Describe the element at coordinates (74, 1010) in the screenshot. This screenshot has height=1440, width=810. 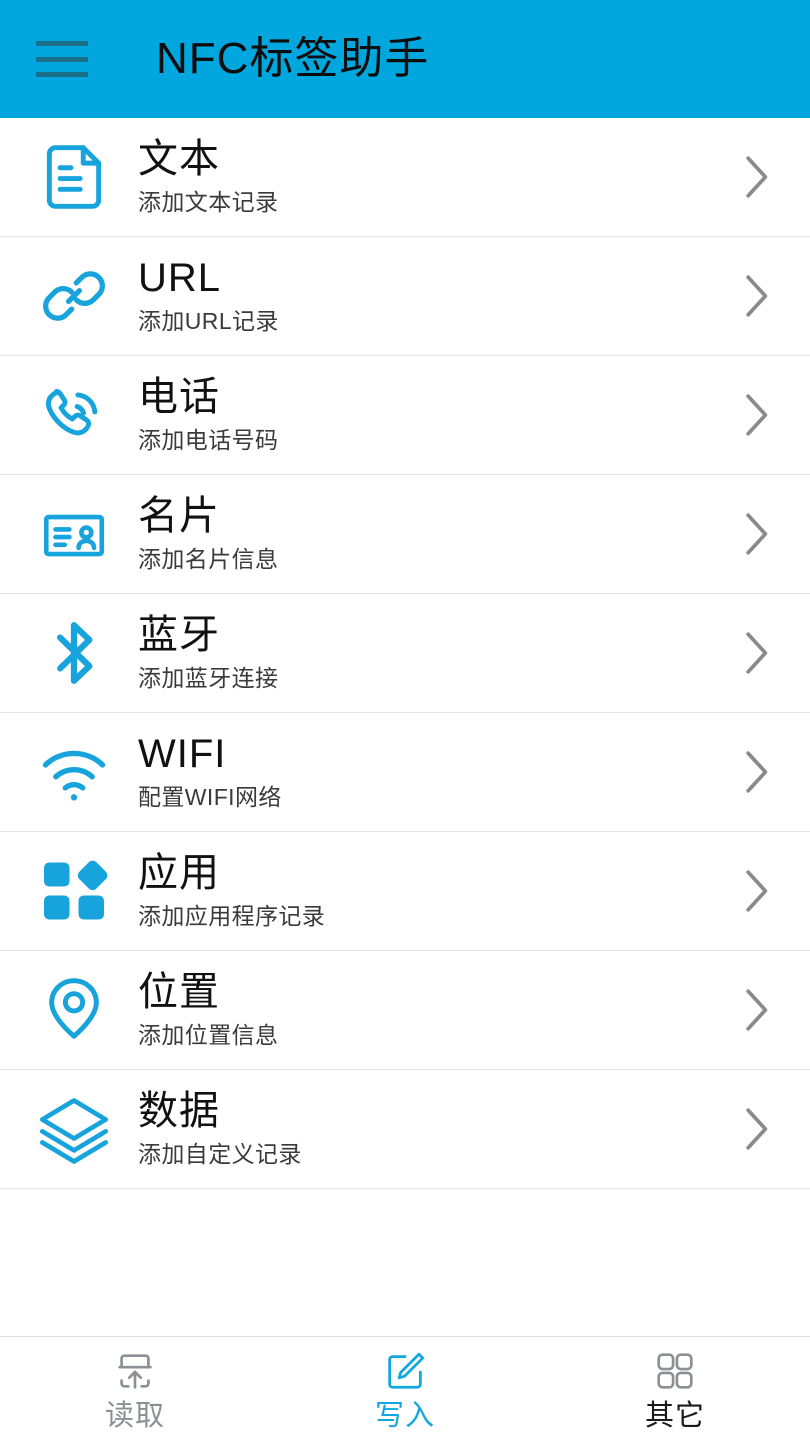
I see `location-pin-icon` at that location.